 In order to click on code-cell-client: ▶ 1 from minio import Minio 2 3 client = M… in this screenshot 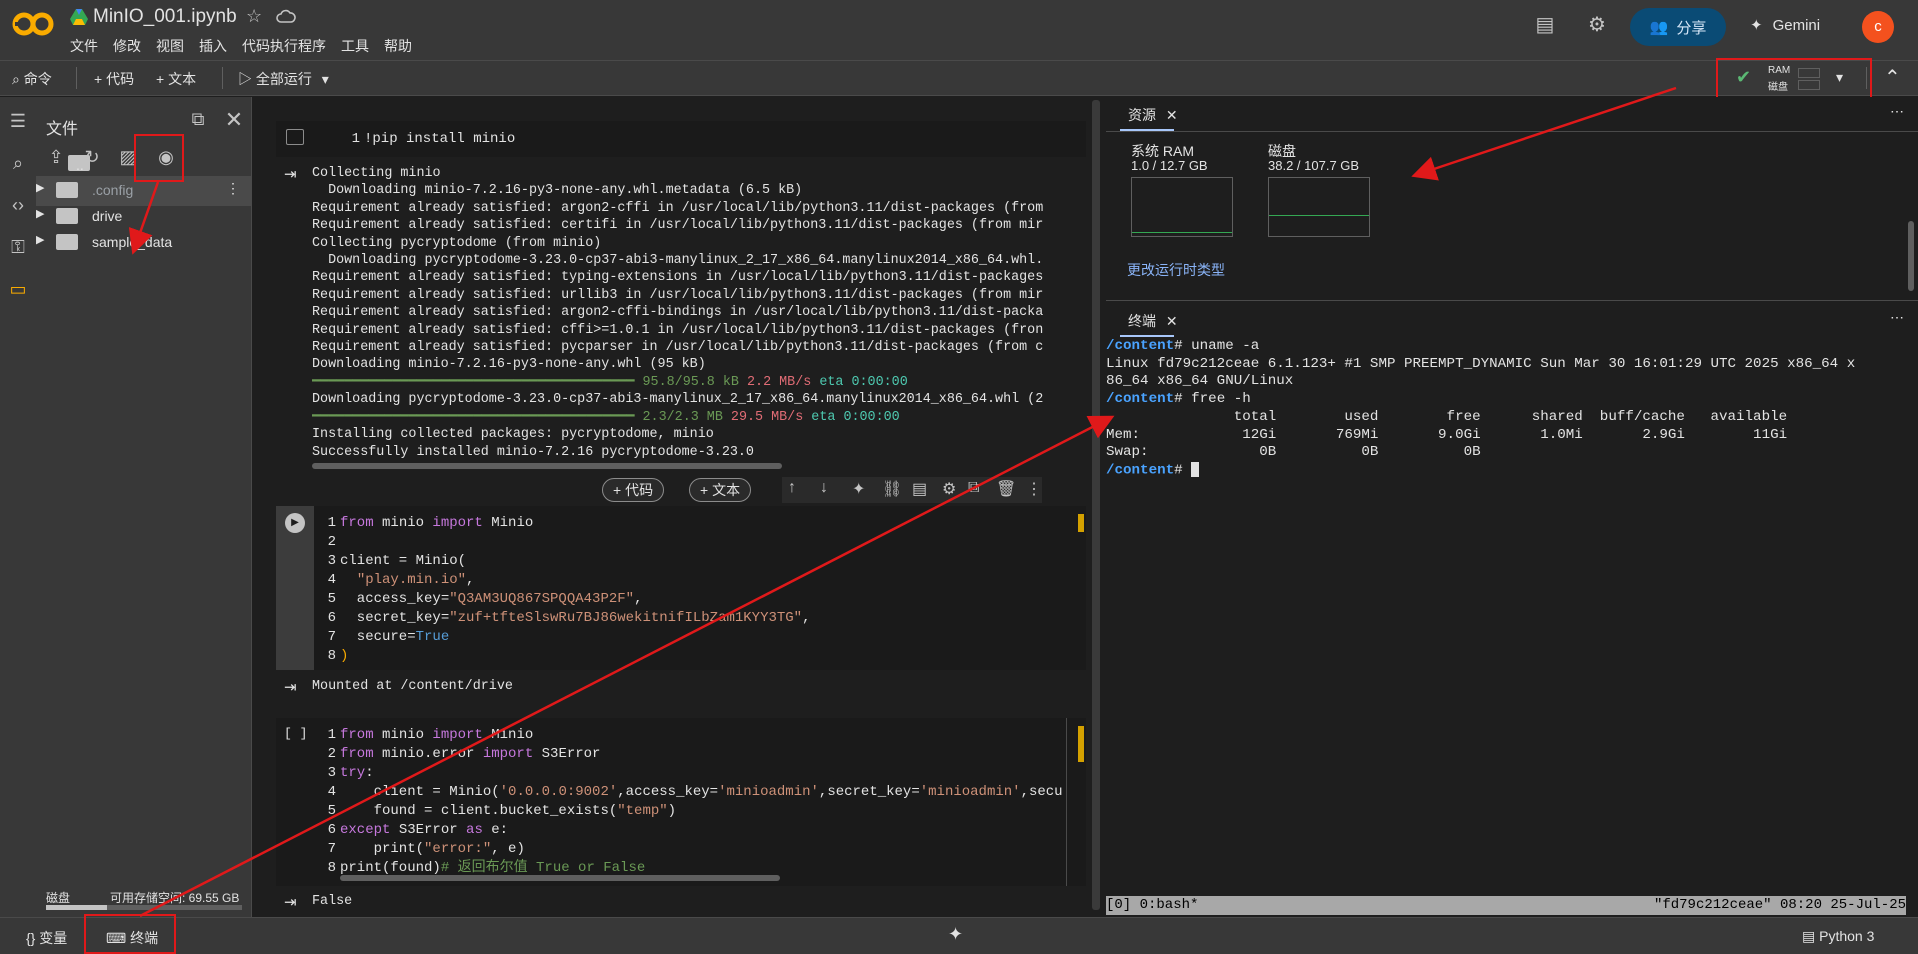, I will do `click(681, 588)`.